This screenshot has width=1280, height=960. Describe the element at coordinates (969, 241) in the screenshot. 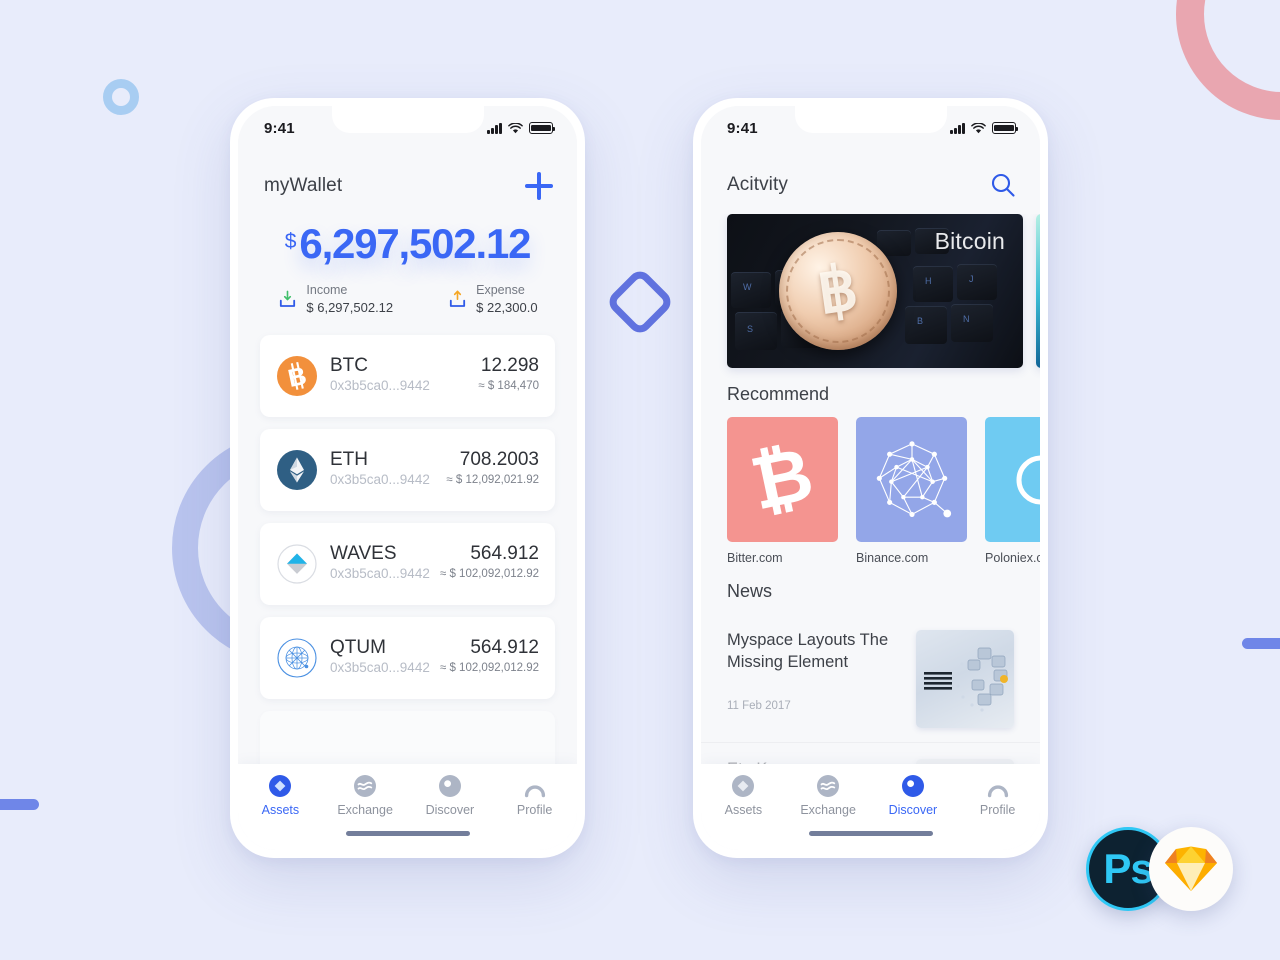

I see `banner-caption: Bitcoin` at that location.